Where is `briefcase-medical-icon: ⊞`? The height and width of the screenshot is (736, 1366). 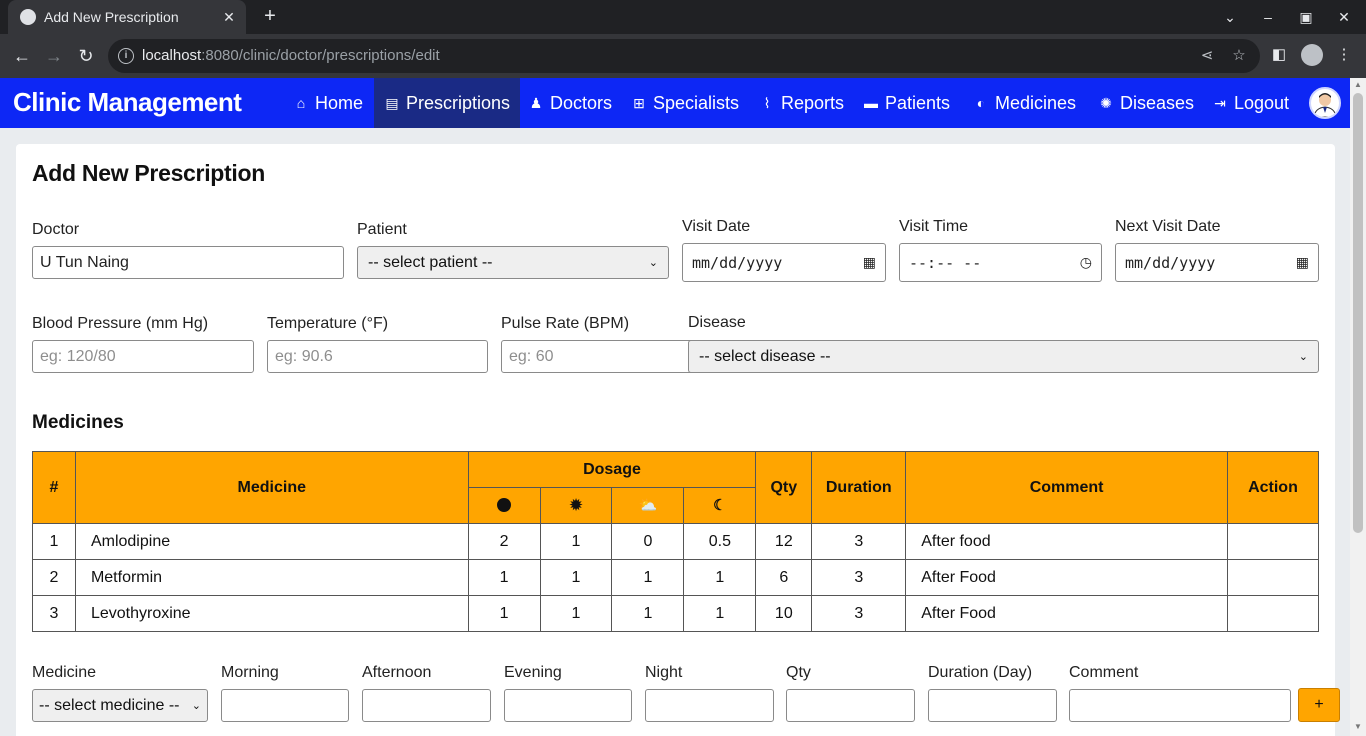 briefcase-medical-icon: ⊞ is located at coordinates (639, 102).